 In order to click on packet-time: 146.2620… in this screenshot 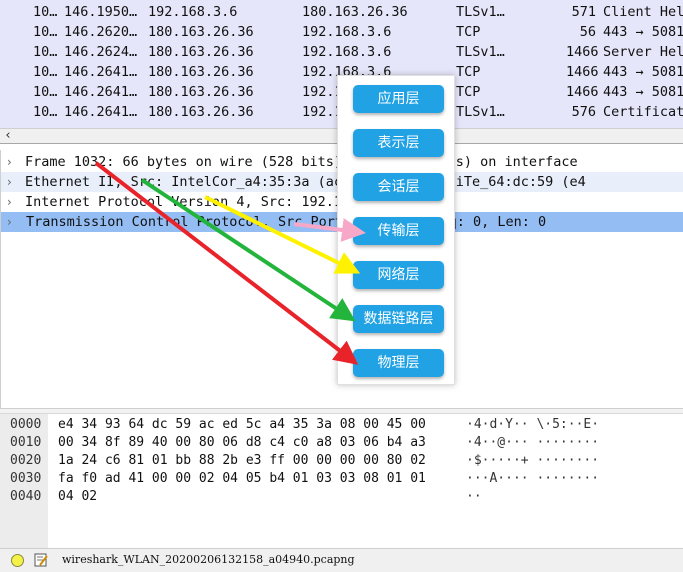, I will do `click(101, 32)`.